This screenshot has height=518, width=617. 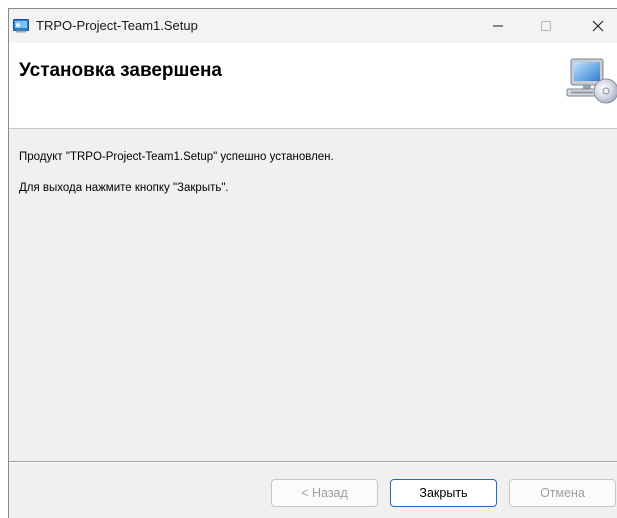 What do you see at coordinates (120, 70) in the screenshot?
I see `page-title: Установка завершена` at bounding box center [120, 70].